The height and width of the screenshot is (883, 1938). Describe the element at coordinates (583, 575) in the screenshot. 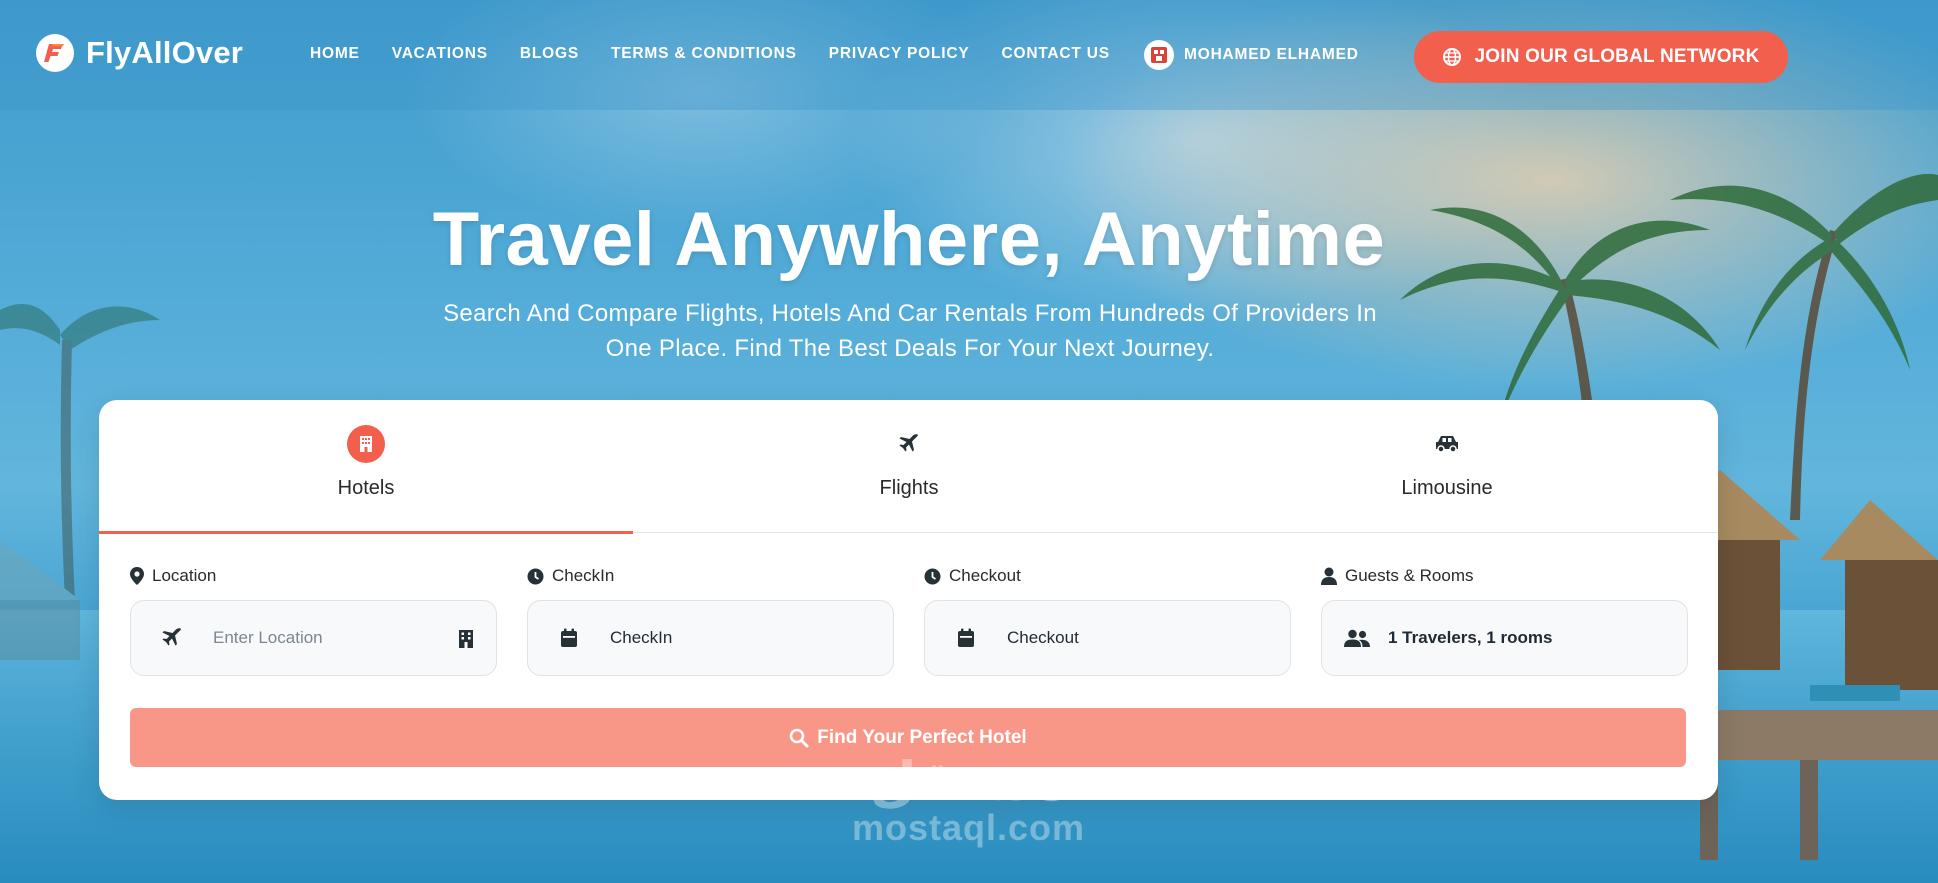

I see `checkin-label-text: CheckIn` at that location.